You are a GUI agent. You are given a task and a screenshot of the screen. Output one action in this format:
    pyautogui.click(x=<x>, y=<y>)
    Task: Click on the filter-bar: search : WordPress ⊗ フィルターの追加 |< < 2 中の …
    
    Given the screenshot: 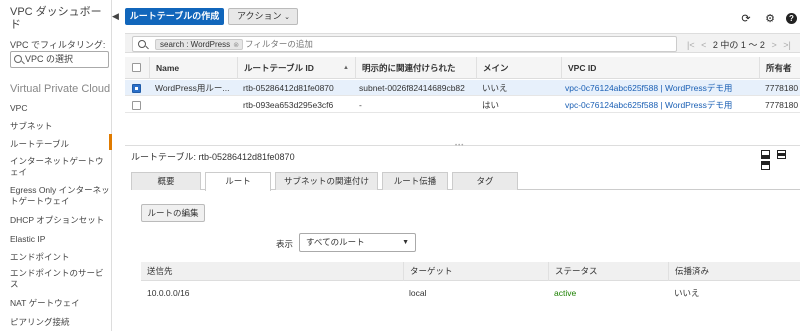 What is the action you would take?
    pyautogui.click(x=462, y=43)
    